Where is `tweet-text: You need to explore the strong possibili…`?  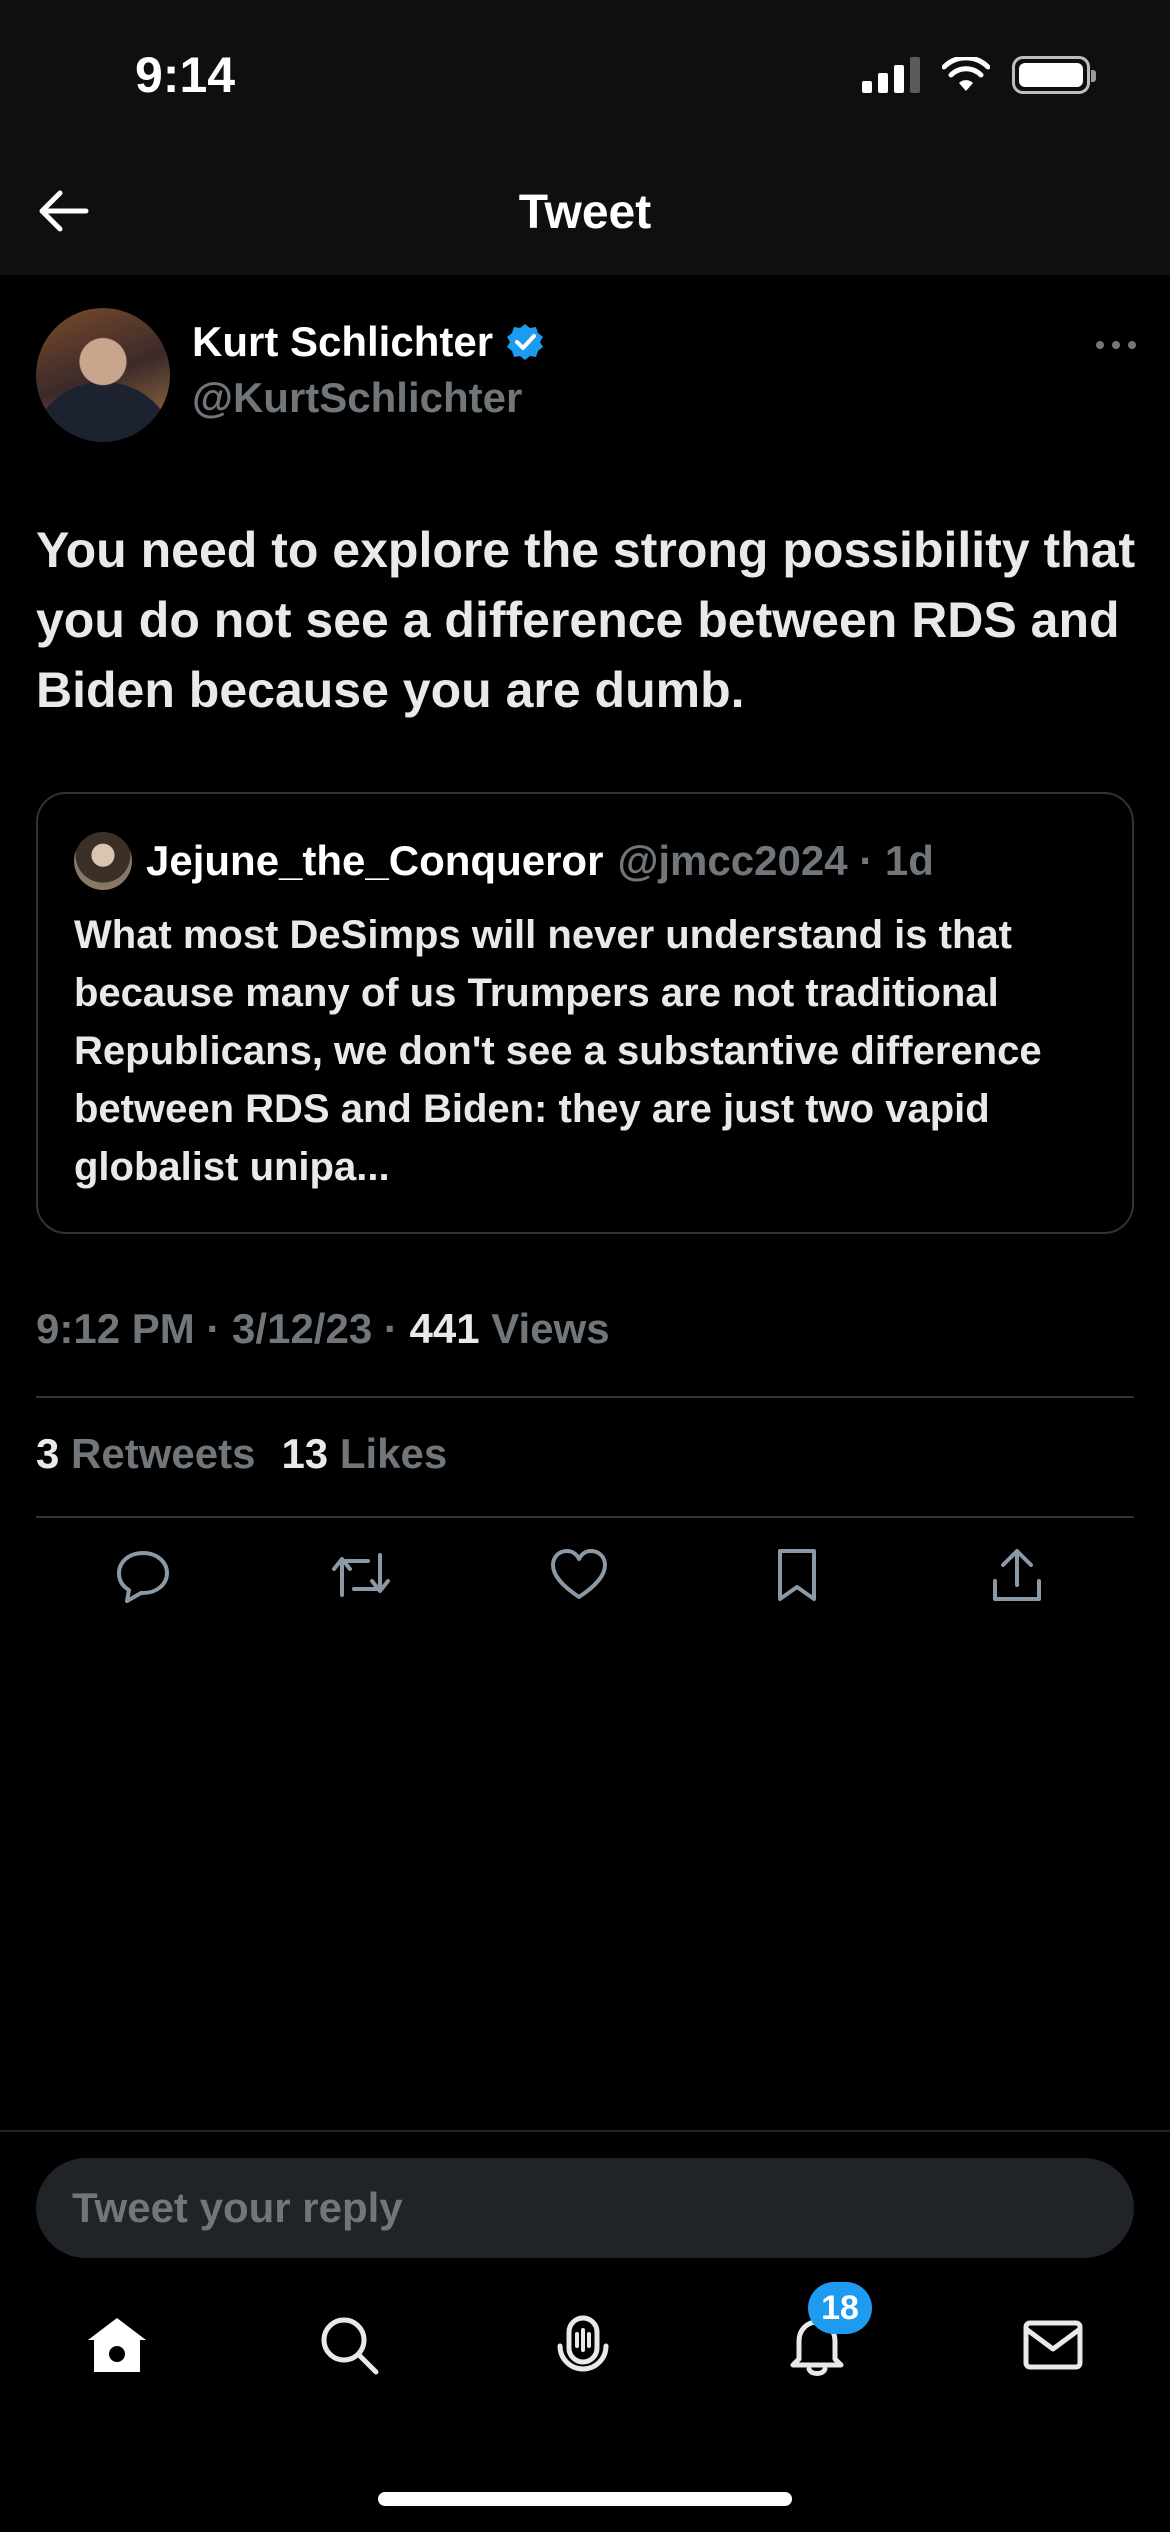 tweet-text: You need to explore the strong possibili… is located at coordinates (586, 620).